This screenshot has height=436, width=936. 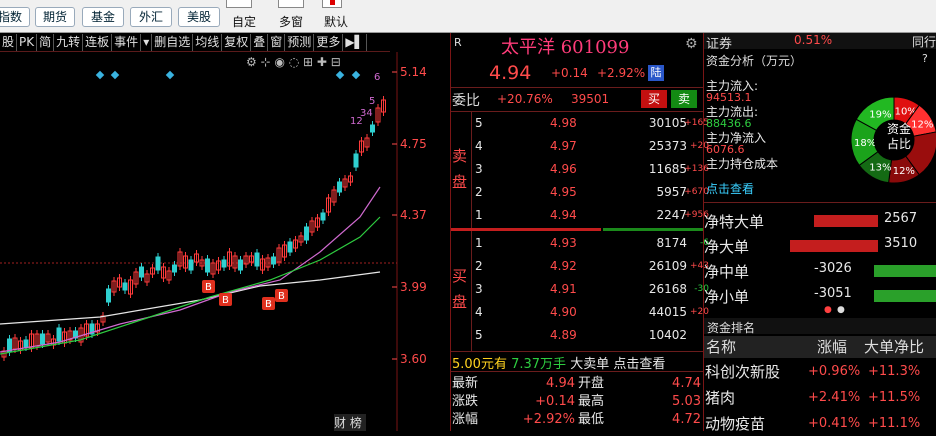 I want to click on multi-window-icon, so click(x=291, y=4).